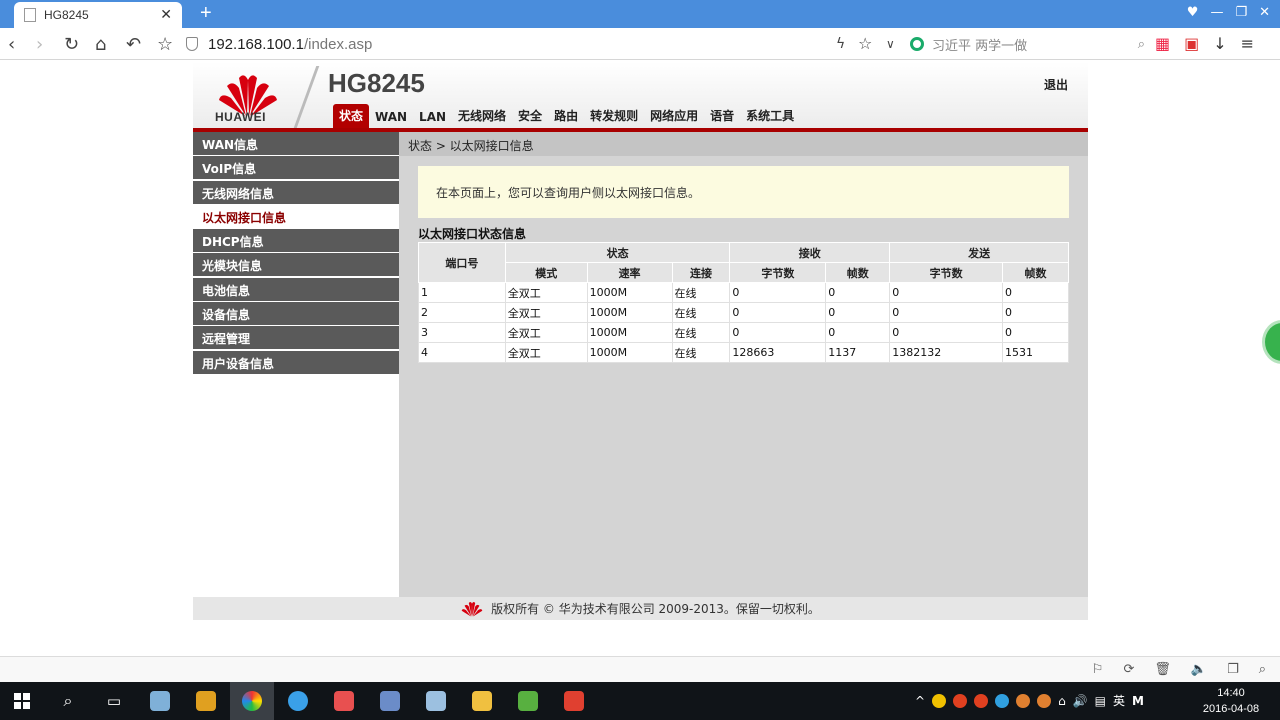 The width and height of the screenshot is (1280, 720). I want to click on browser-tab: HG8245 ✕, so click(98, 15).